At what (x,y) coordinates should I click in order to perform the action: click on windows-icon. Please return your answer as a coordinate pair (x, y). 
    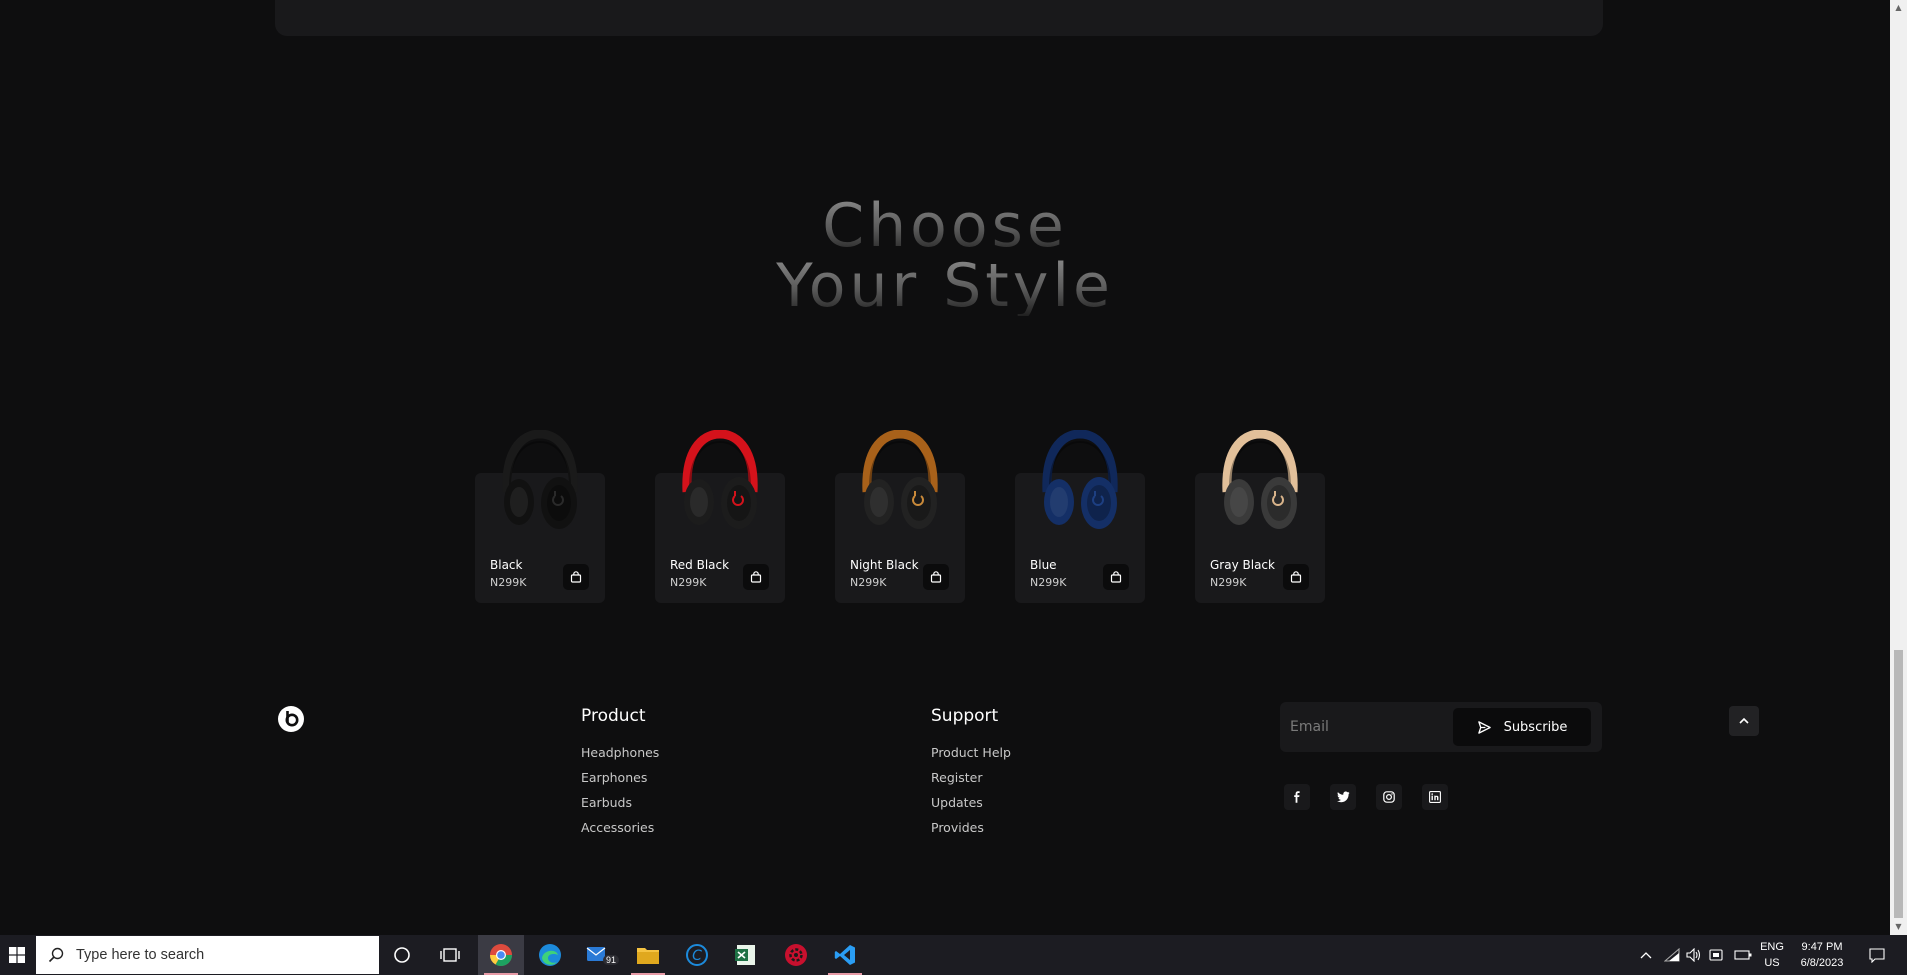
    Looking at the image, I should click on (17, 955).